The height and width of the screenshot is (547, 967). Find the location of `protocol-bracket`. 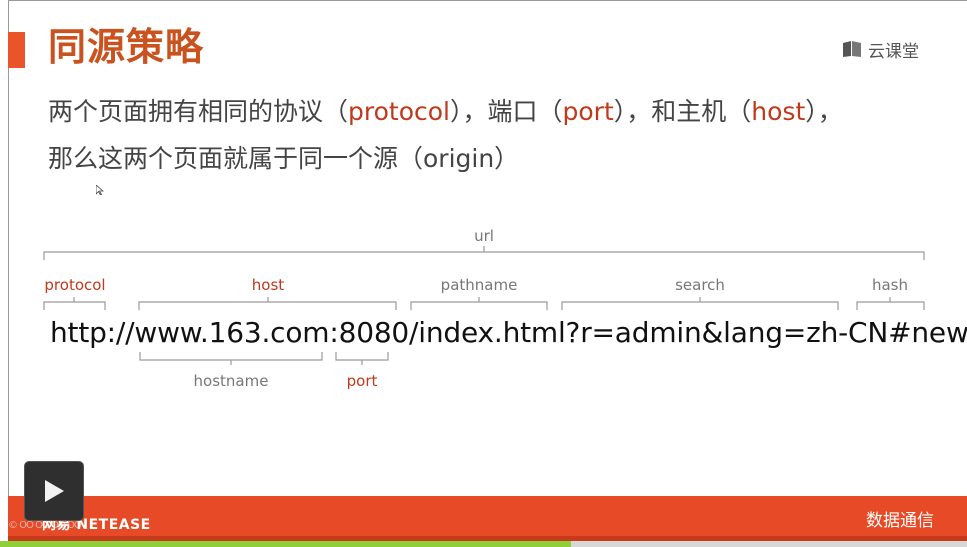

protocol-bracket is located at coordinates (74, 303).